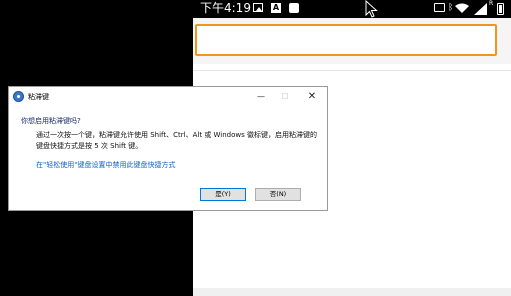  What do you see at coordinates (462, 8) in the screenshot?
I see `wifi-icon` at bounding box center [462, 8].